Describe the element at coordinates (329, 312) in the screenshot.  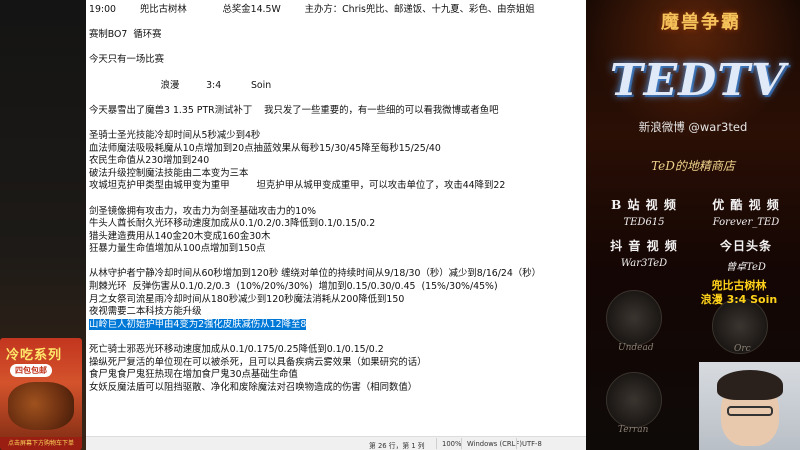
I see `text-line: 夜视需要二本科技方能升级` at that location.